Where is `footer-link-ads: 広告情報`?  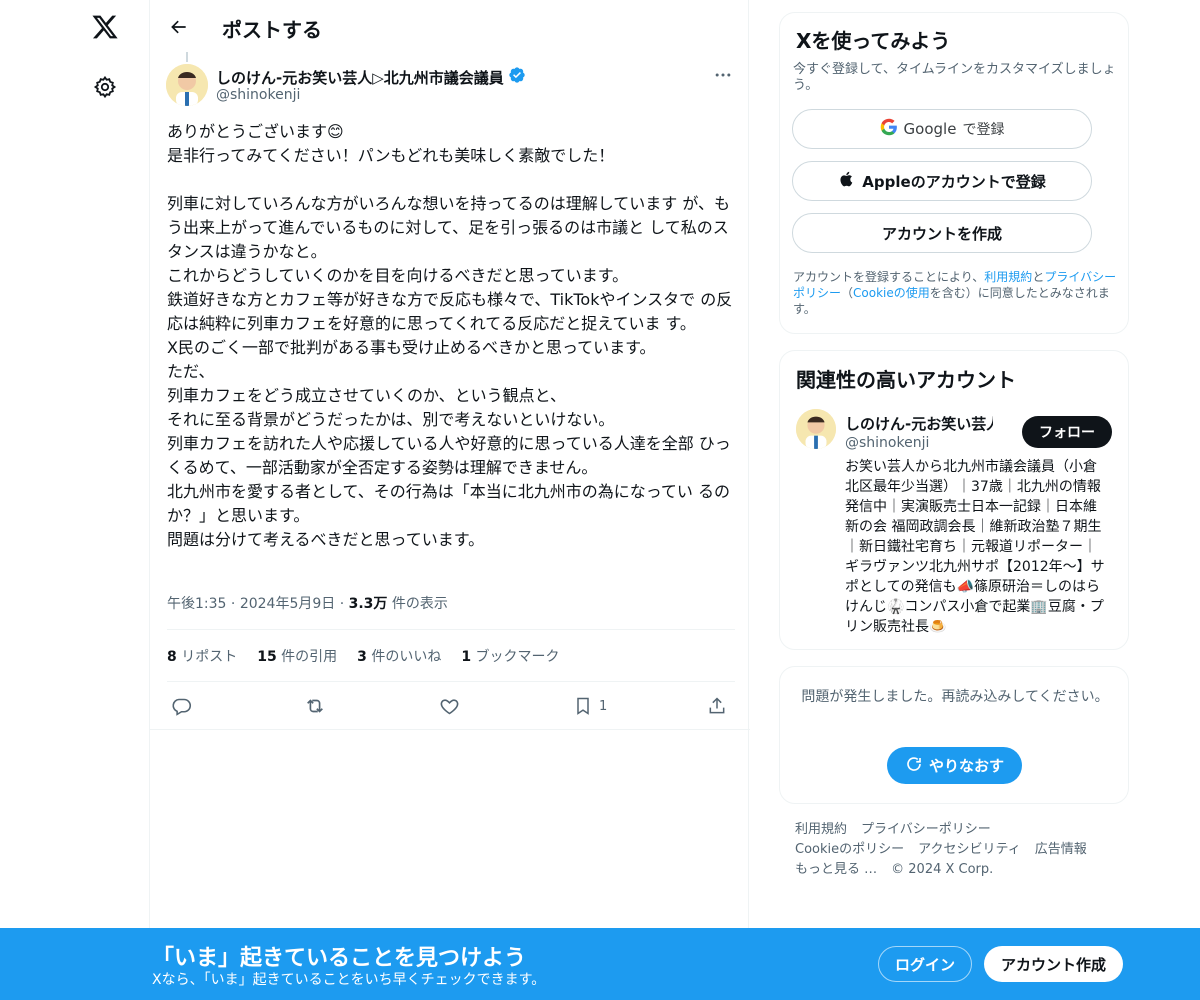 footer-link-ads: 広告情報 is located at coordinates (1061, 849).